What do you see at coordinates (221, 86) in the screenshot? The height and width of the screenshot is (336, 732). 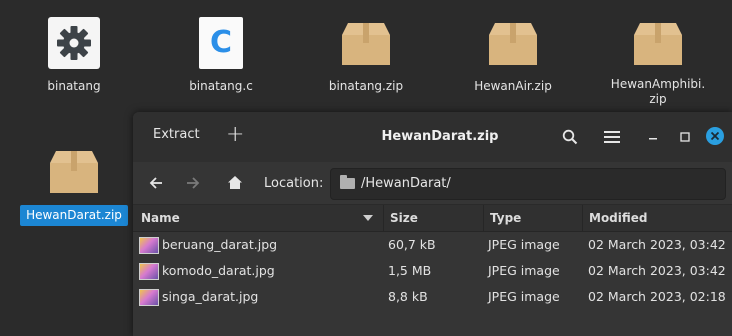 I see `desktop-icon-label: binatang.c` at bounding box center [221, 86].